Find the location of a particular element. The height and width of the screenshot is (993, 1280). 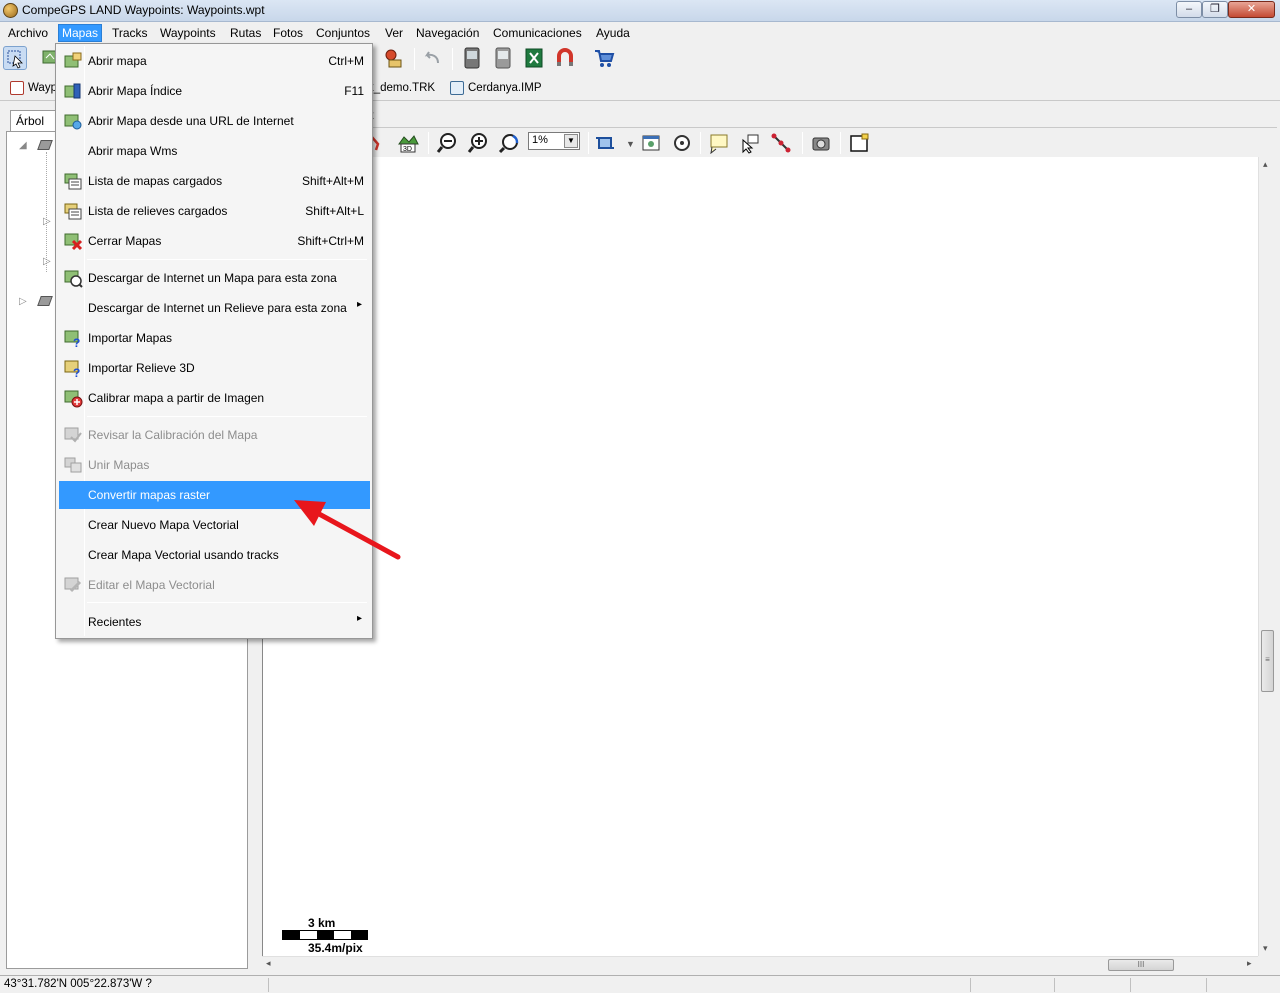

select-tool-icon is located at coordinates (15, 58).